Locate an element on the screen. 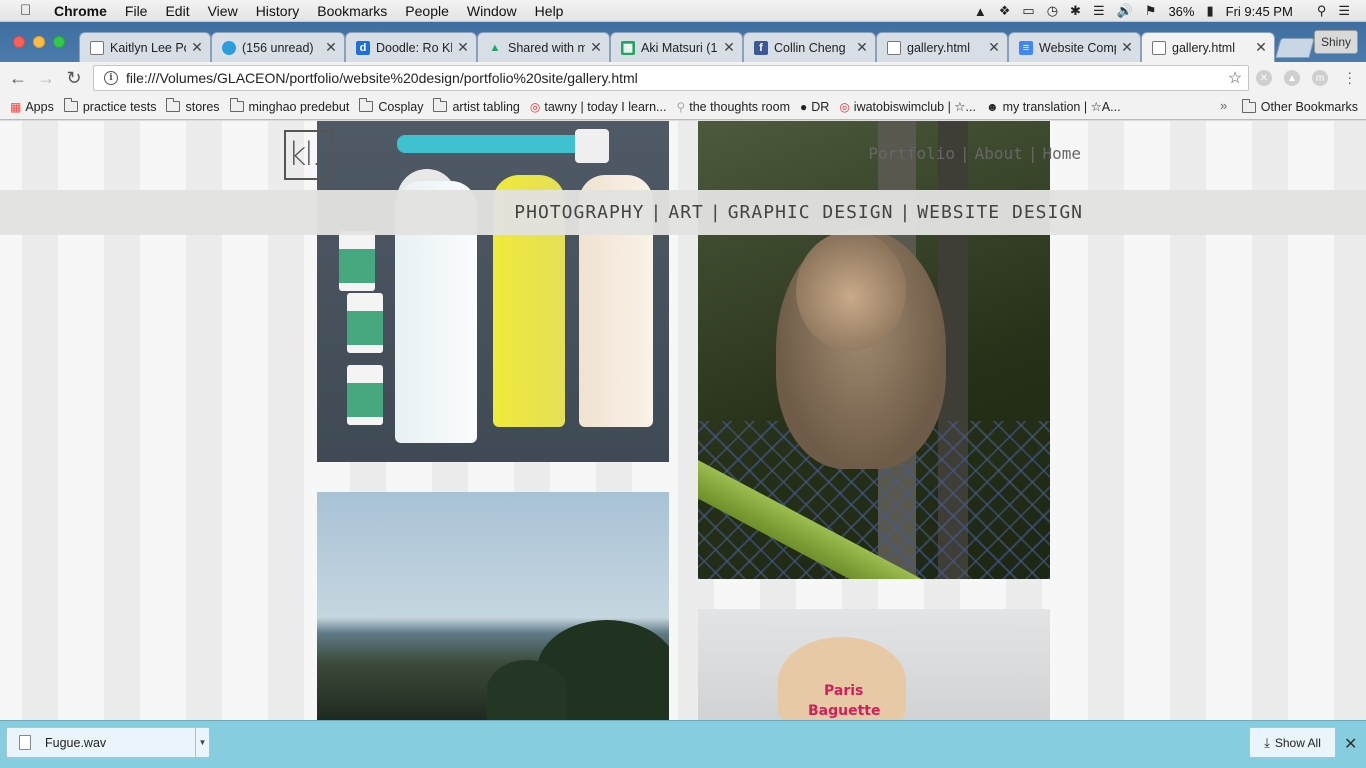  show-all-downloads-button: ⤓ Show All is located at coordinates (1292, 742).